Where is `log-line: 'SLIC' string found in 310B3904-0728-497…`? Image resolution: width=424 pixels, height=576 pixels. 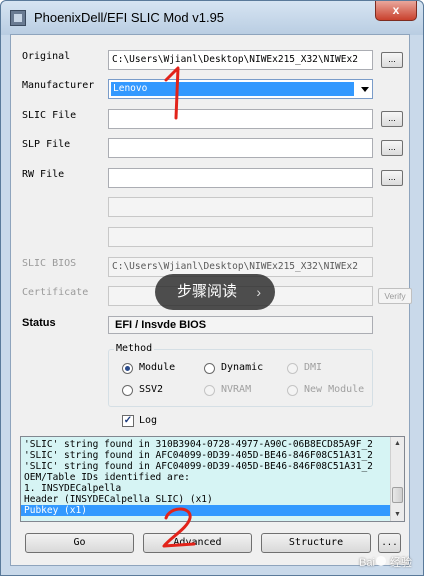
log-line: 'SLIC' string found in 310B3904-0728-497… is located at coordinates (198, 444).